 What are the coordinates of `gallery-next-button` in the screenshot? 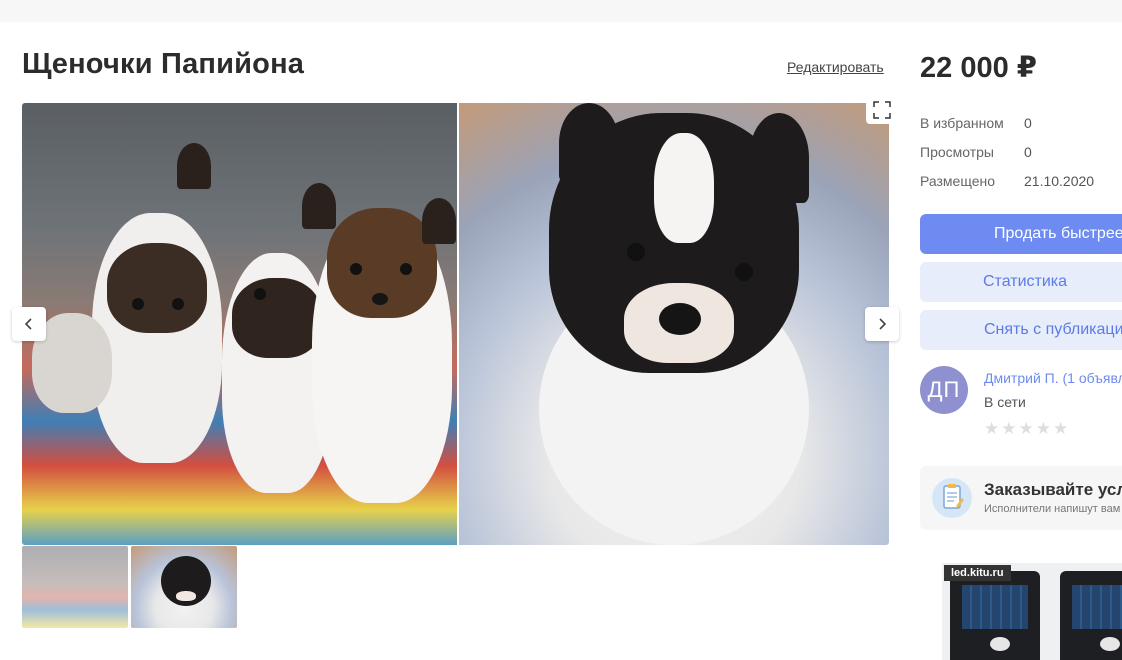 It's located at (882, 324).